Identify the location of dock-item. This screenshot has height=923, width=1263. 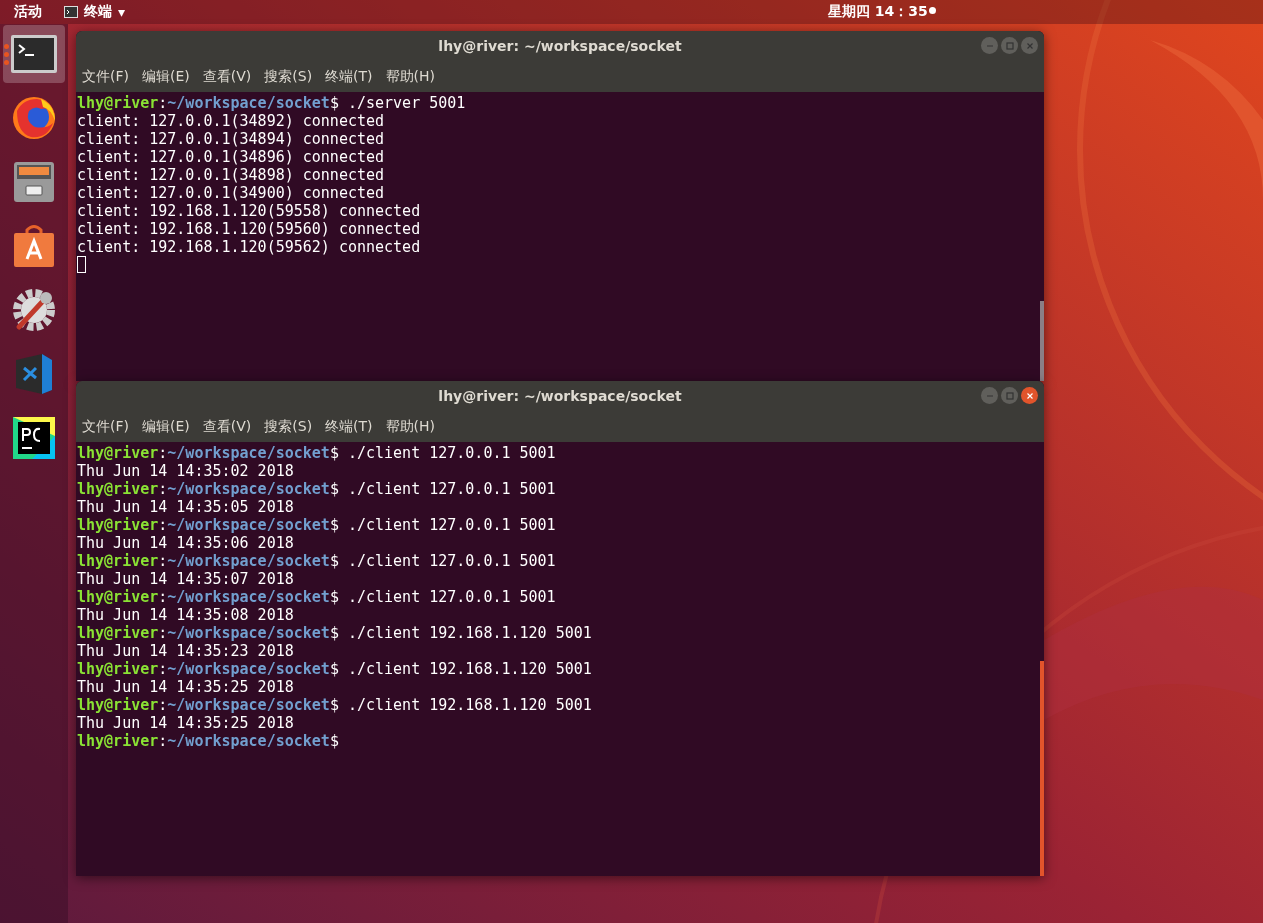
(34, 54).